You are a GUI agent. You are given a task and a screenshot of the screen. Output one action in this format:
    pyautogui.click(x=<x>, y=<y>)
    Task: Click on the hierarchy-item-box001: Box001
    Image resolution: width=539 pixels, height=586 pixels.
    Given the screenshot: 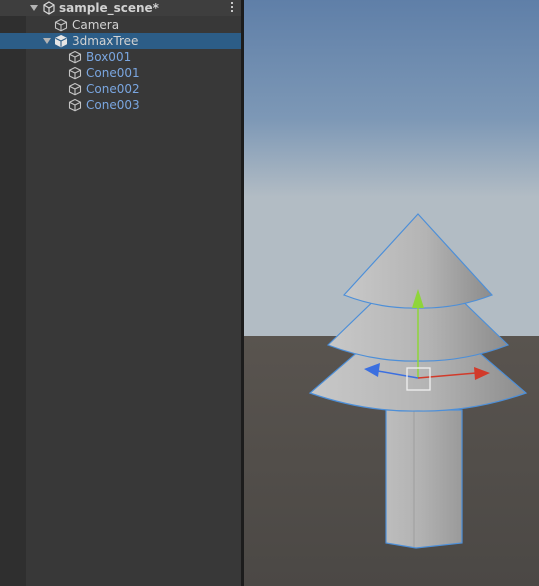 What is the action you would take?
    pyautogui.click(x=120, y=57)
    